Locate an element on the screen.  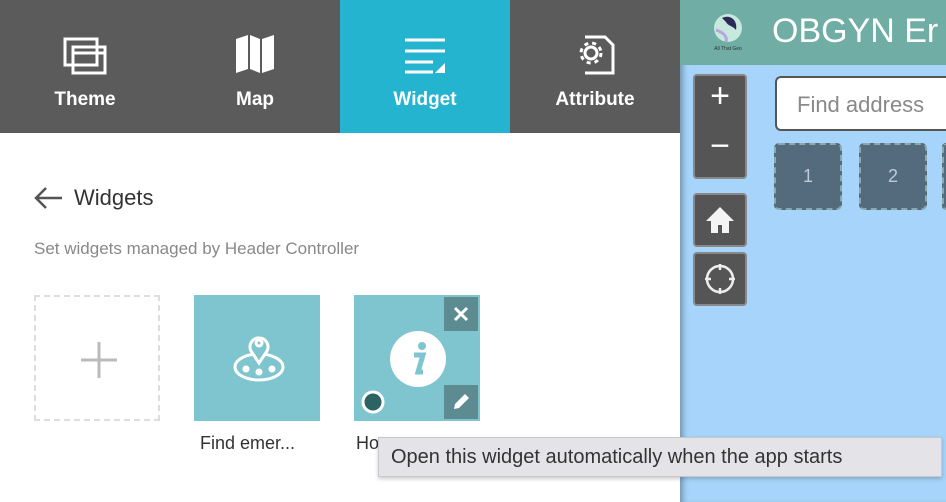
app-title: OBGYN Er is located at coordinates (855, 31).